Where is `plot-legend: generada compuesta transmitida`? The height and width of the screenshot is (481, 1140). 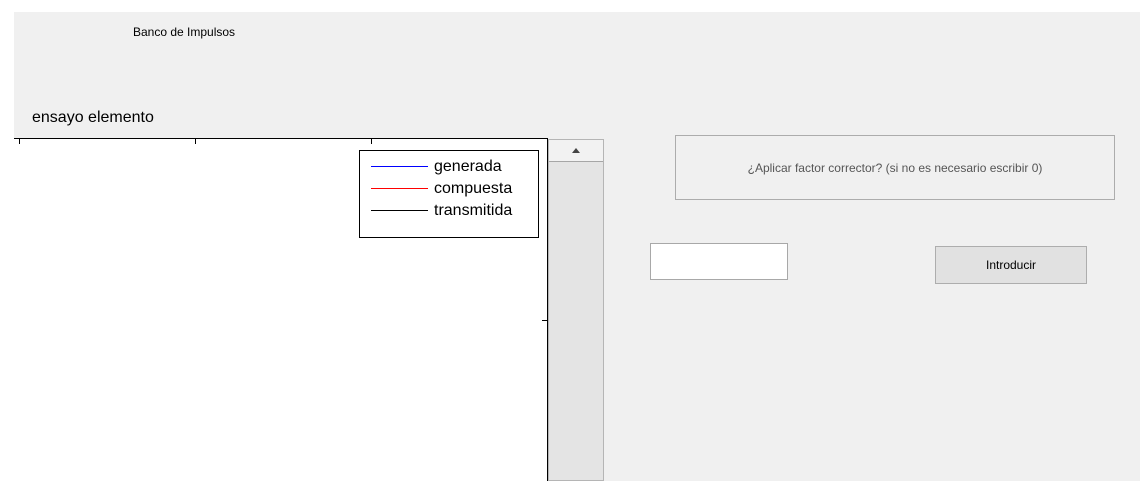
plot-legend: generada compuesta transmitida is located at coordinates (449, 194).